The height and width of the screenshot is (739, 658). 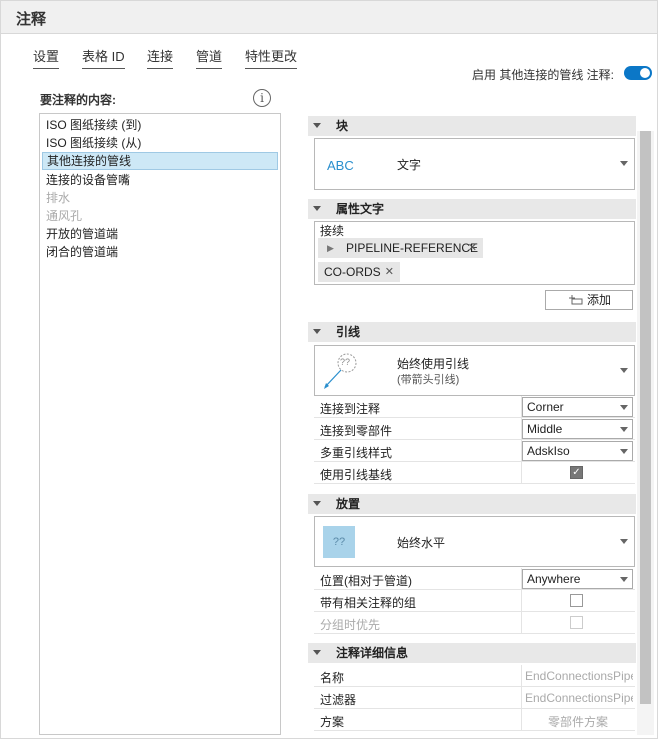 What do you see at coordinates (474, 601) in the screenshot?
I see `prop-row-group: 带有相关注释的组` at bounding box center [474, 601].